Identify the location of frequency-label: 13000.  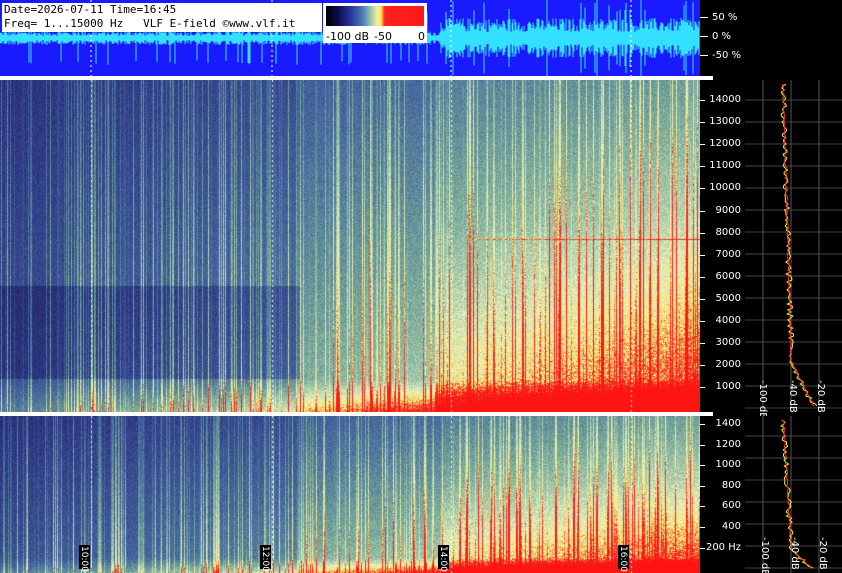
(725, 122).